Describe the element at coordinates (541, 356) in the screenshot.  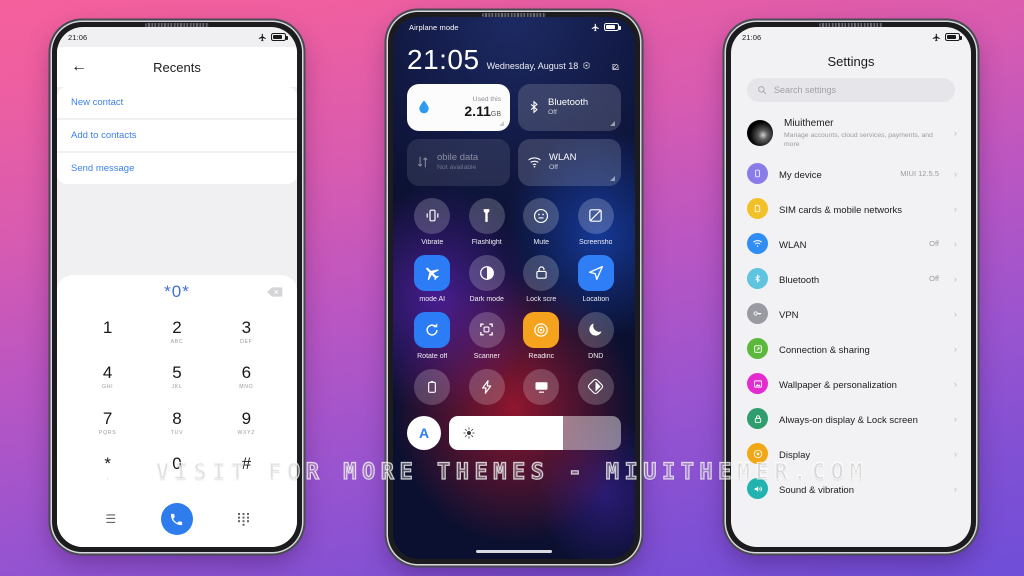
I see `tile-label: Readinc` at that location.